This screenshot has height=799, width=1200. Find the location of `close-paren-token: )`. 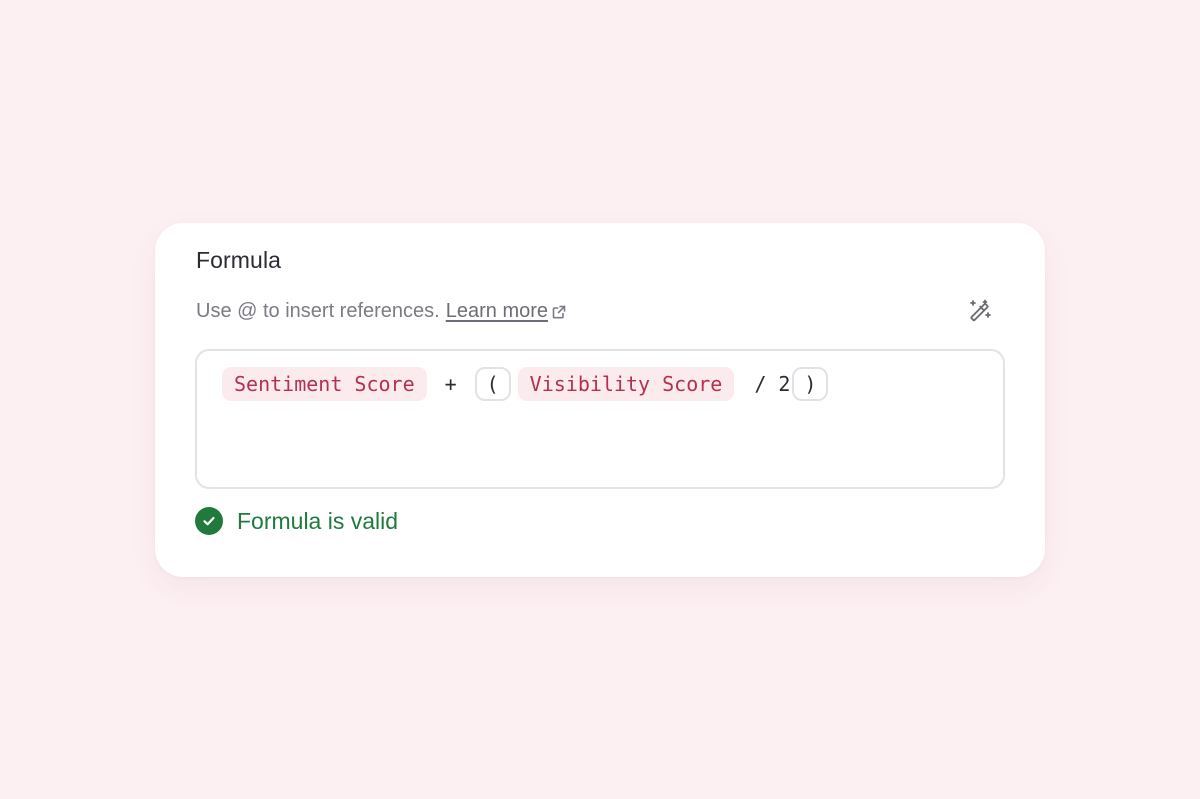

close-paren-token: ) is located at coordinates (810, 384).